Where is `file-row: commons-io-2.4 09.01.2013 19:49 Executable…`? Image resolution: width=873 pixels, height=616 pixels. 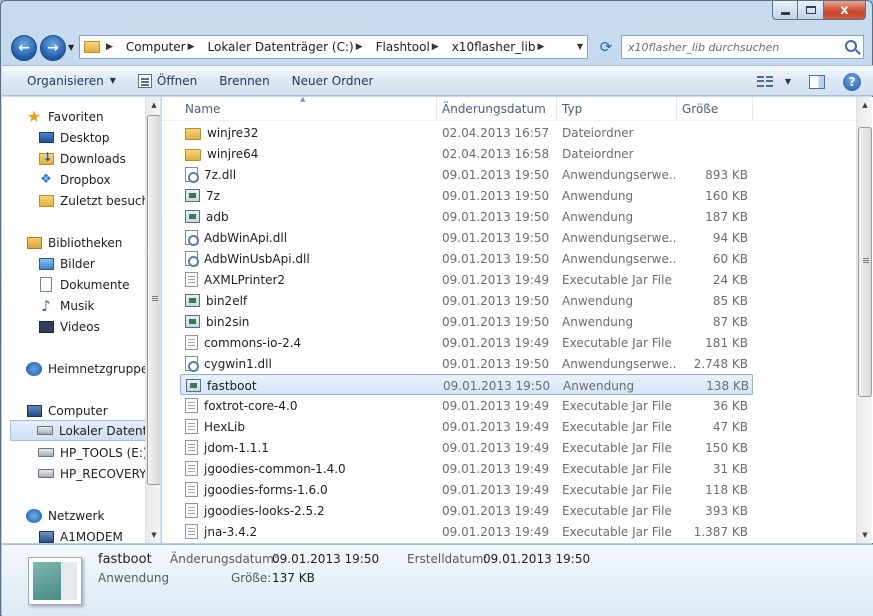
file-row: commons-io-2.4 09.01.2013 19:49 Executable… is located at coordinates (466, 342).